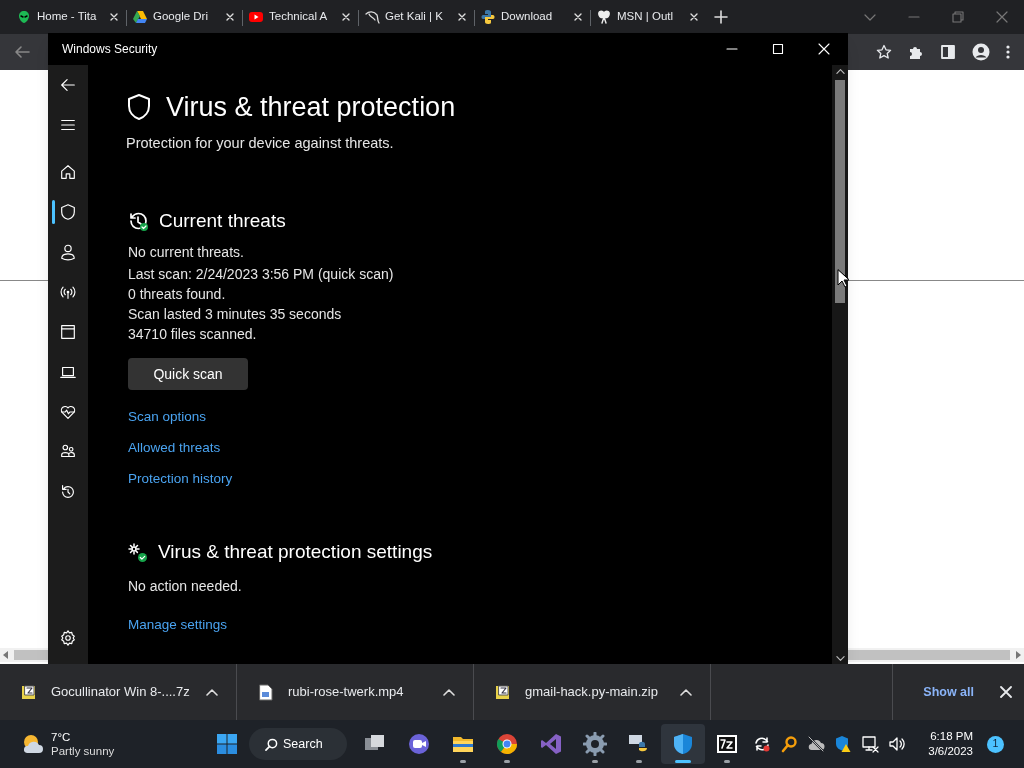 The image size is (1024, 768). I want to click on search-icon, so click(271, 744).